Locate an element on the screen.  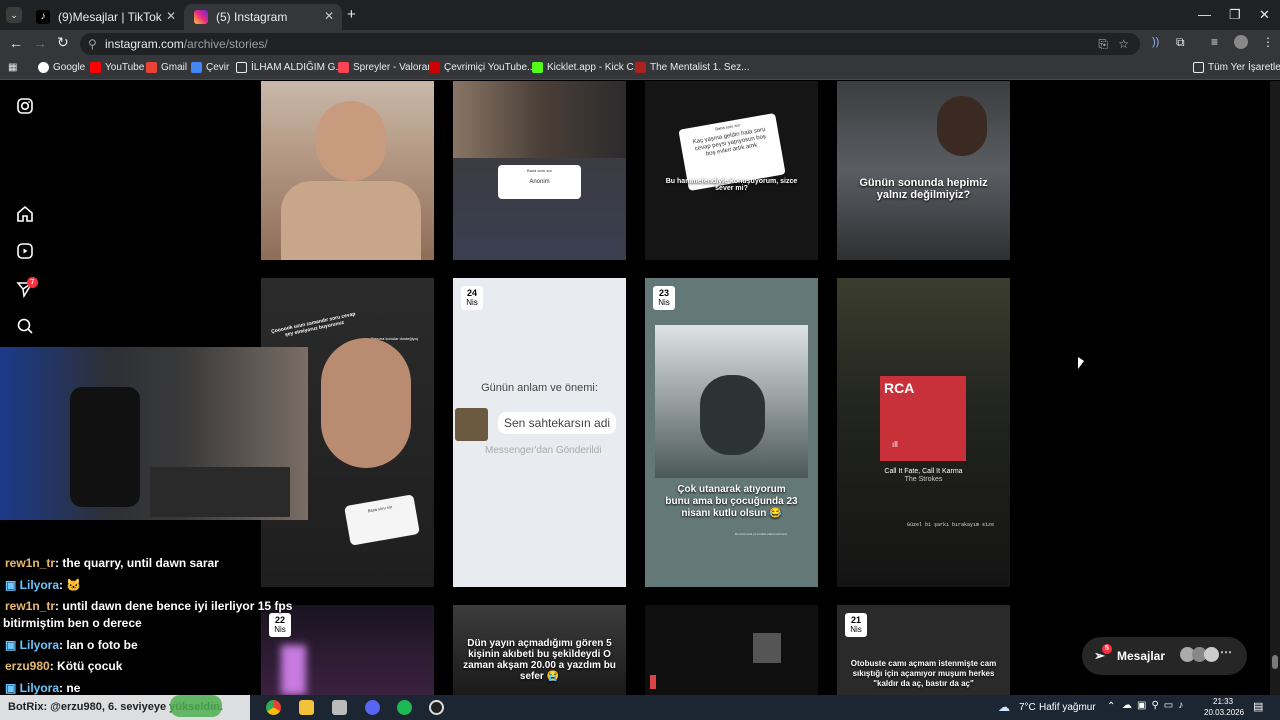
menu-kebab-icon: ⋮ is located at coordinates (1268, 42).